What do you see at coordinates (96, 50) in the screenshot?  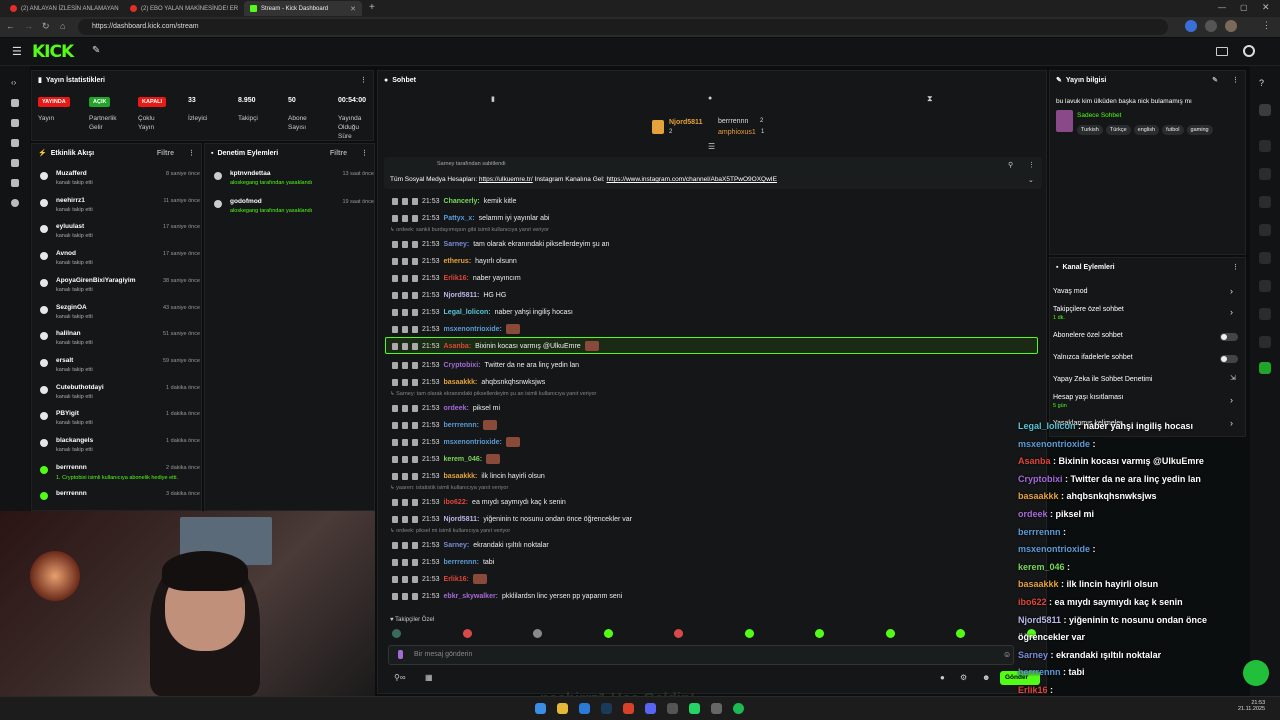 I see `pin-icon: ✎` at bounding box center [96, 50].